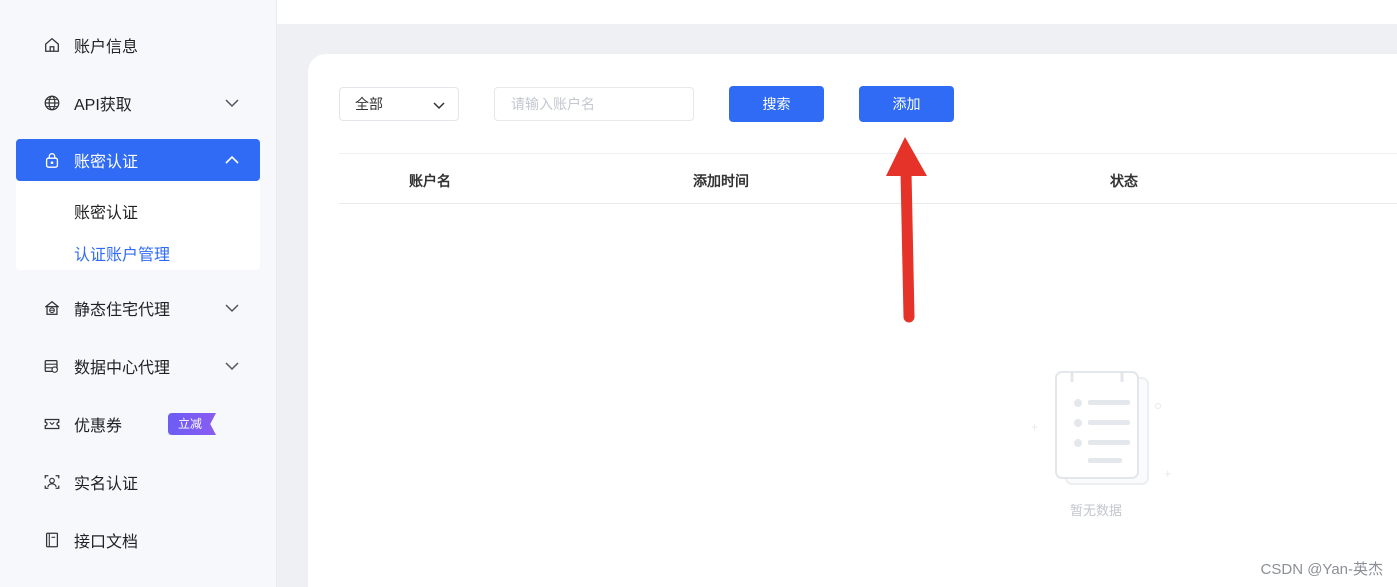 Image resolution: width=1397 pixels, height=587 pixels. I want to click on sidebar-item-real-name-verification: 实名认证, so click(138, 482).